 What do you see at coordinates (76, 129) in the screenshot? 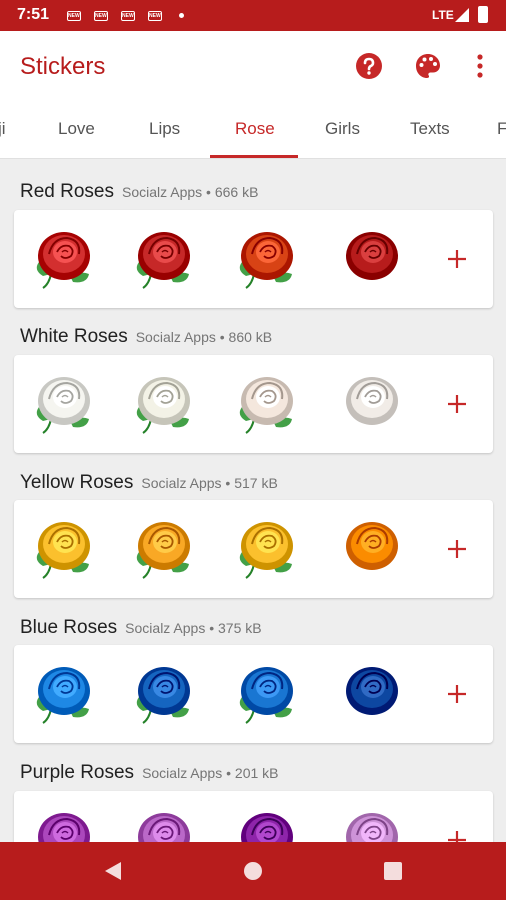
I see `tab-love: Love` at bounding box center [76, 129].